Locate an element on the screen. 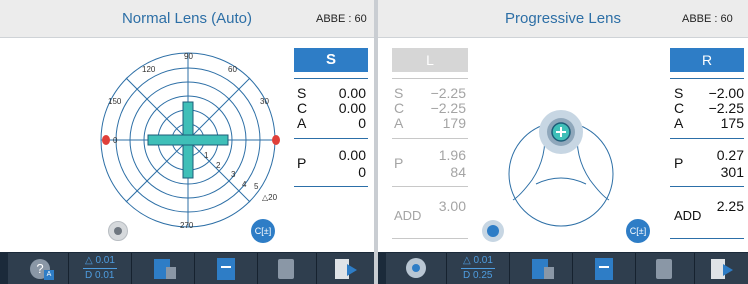 Image resolution: width=748 pixels, height=284 pixels. prism-base-value: 0 is located at coordinates (362, 172).